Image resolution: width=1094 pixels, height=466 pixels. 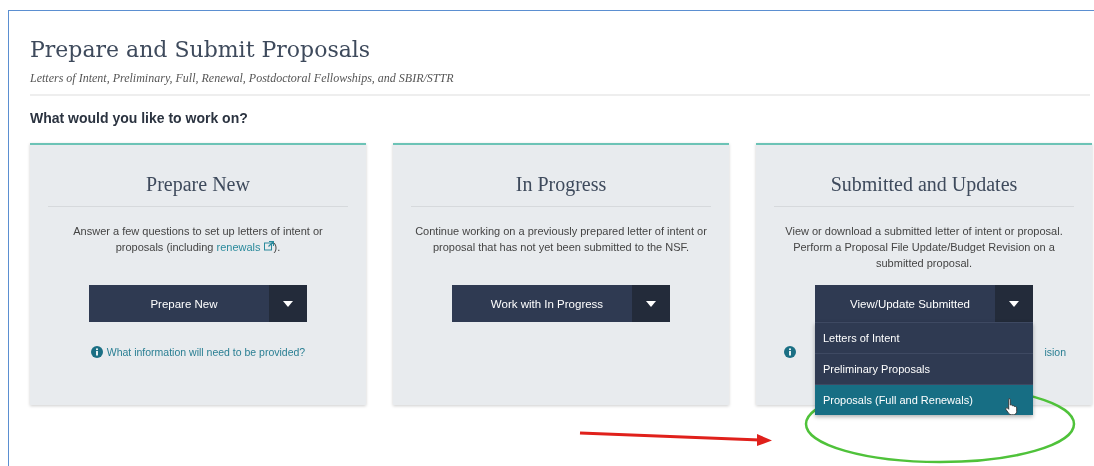 I want to click on renewals-link: renewals, so click(x=245, y=247).